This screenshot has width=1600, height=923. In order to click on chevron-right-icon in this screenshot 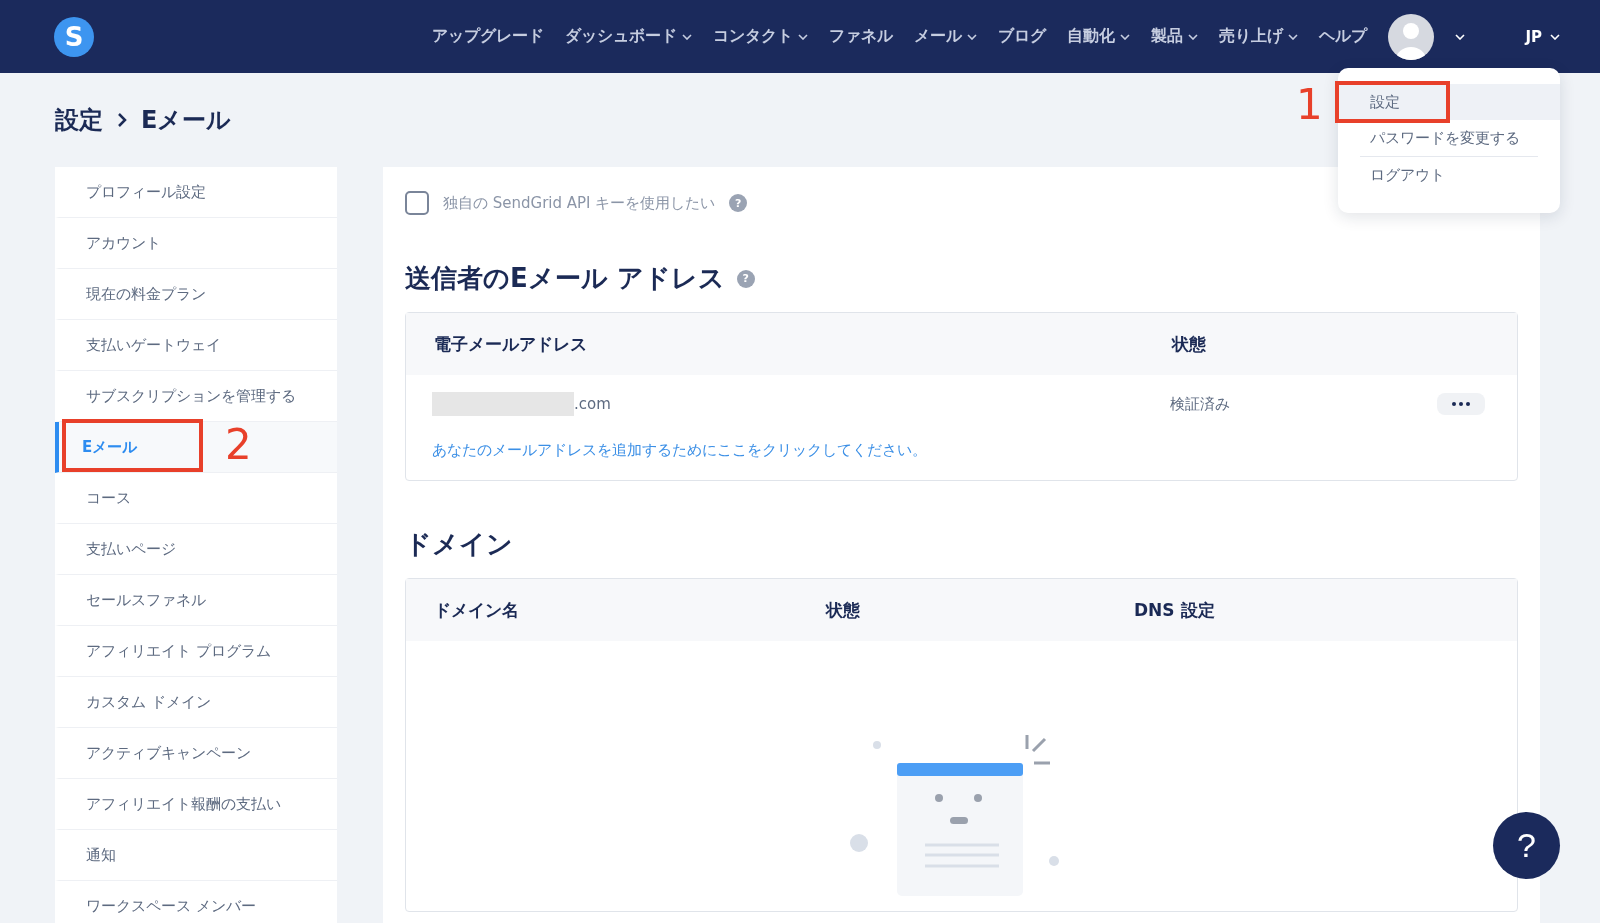, I will do `click(122, 120)`.